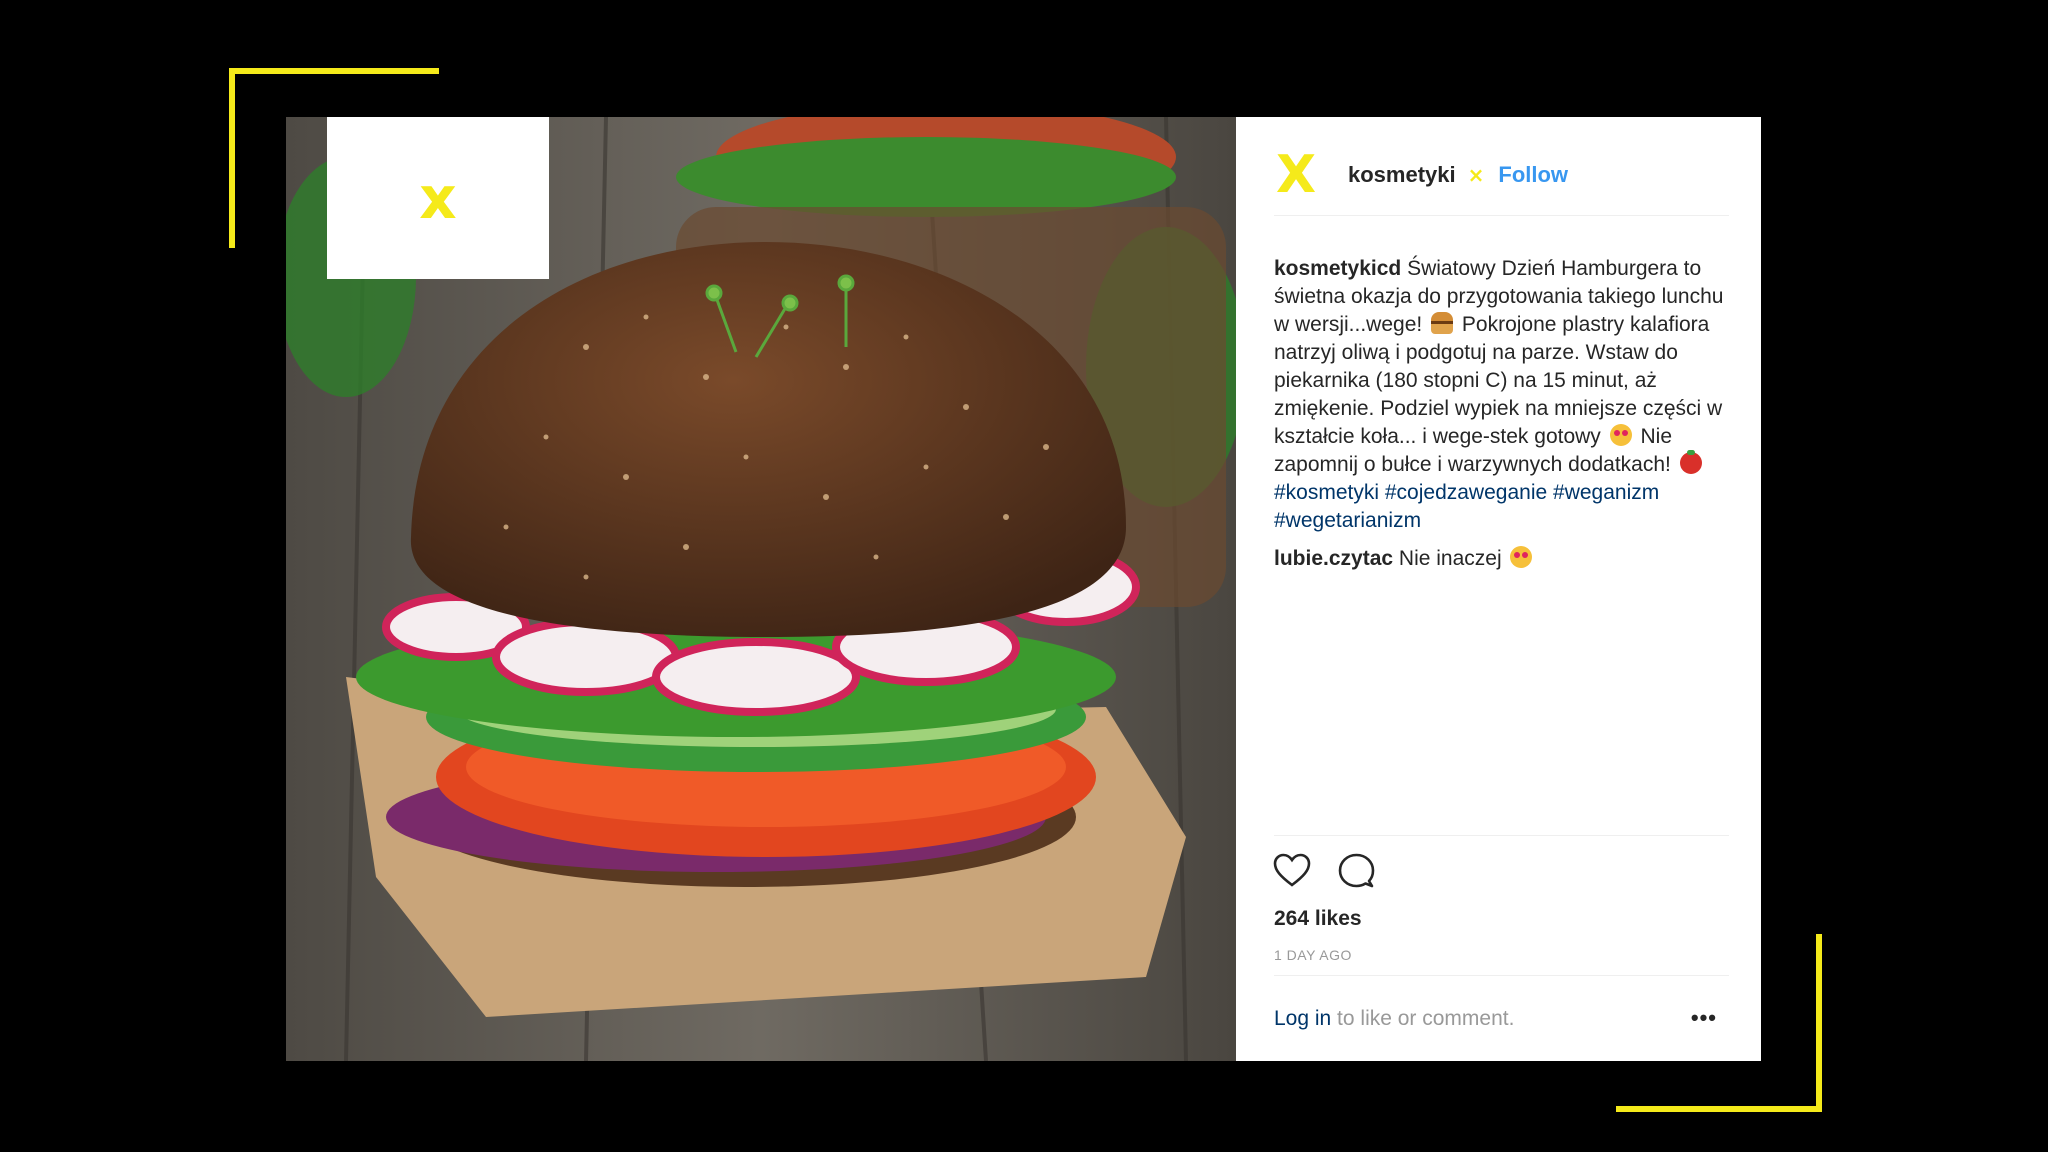 This screenshot has height=1152, width=2048. I want to click on hashtag-link: #kosmetyki, so click(1326, 492).